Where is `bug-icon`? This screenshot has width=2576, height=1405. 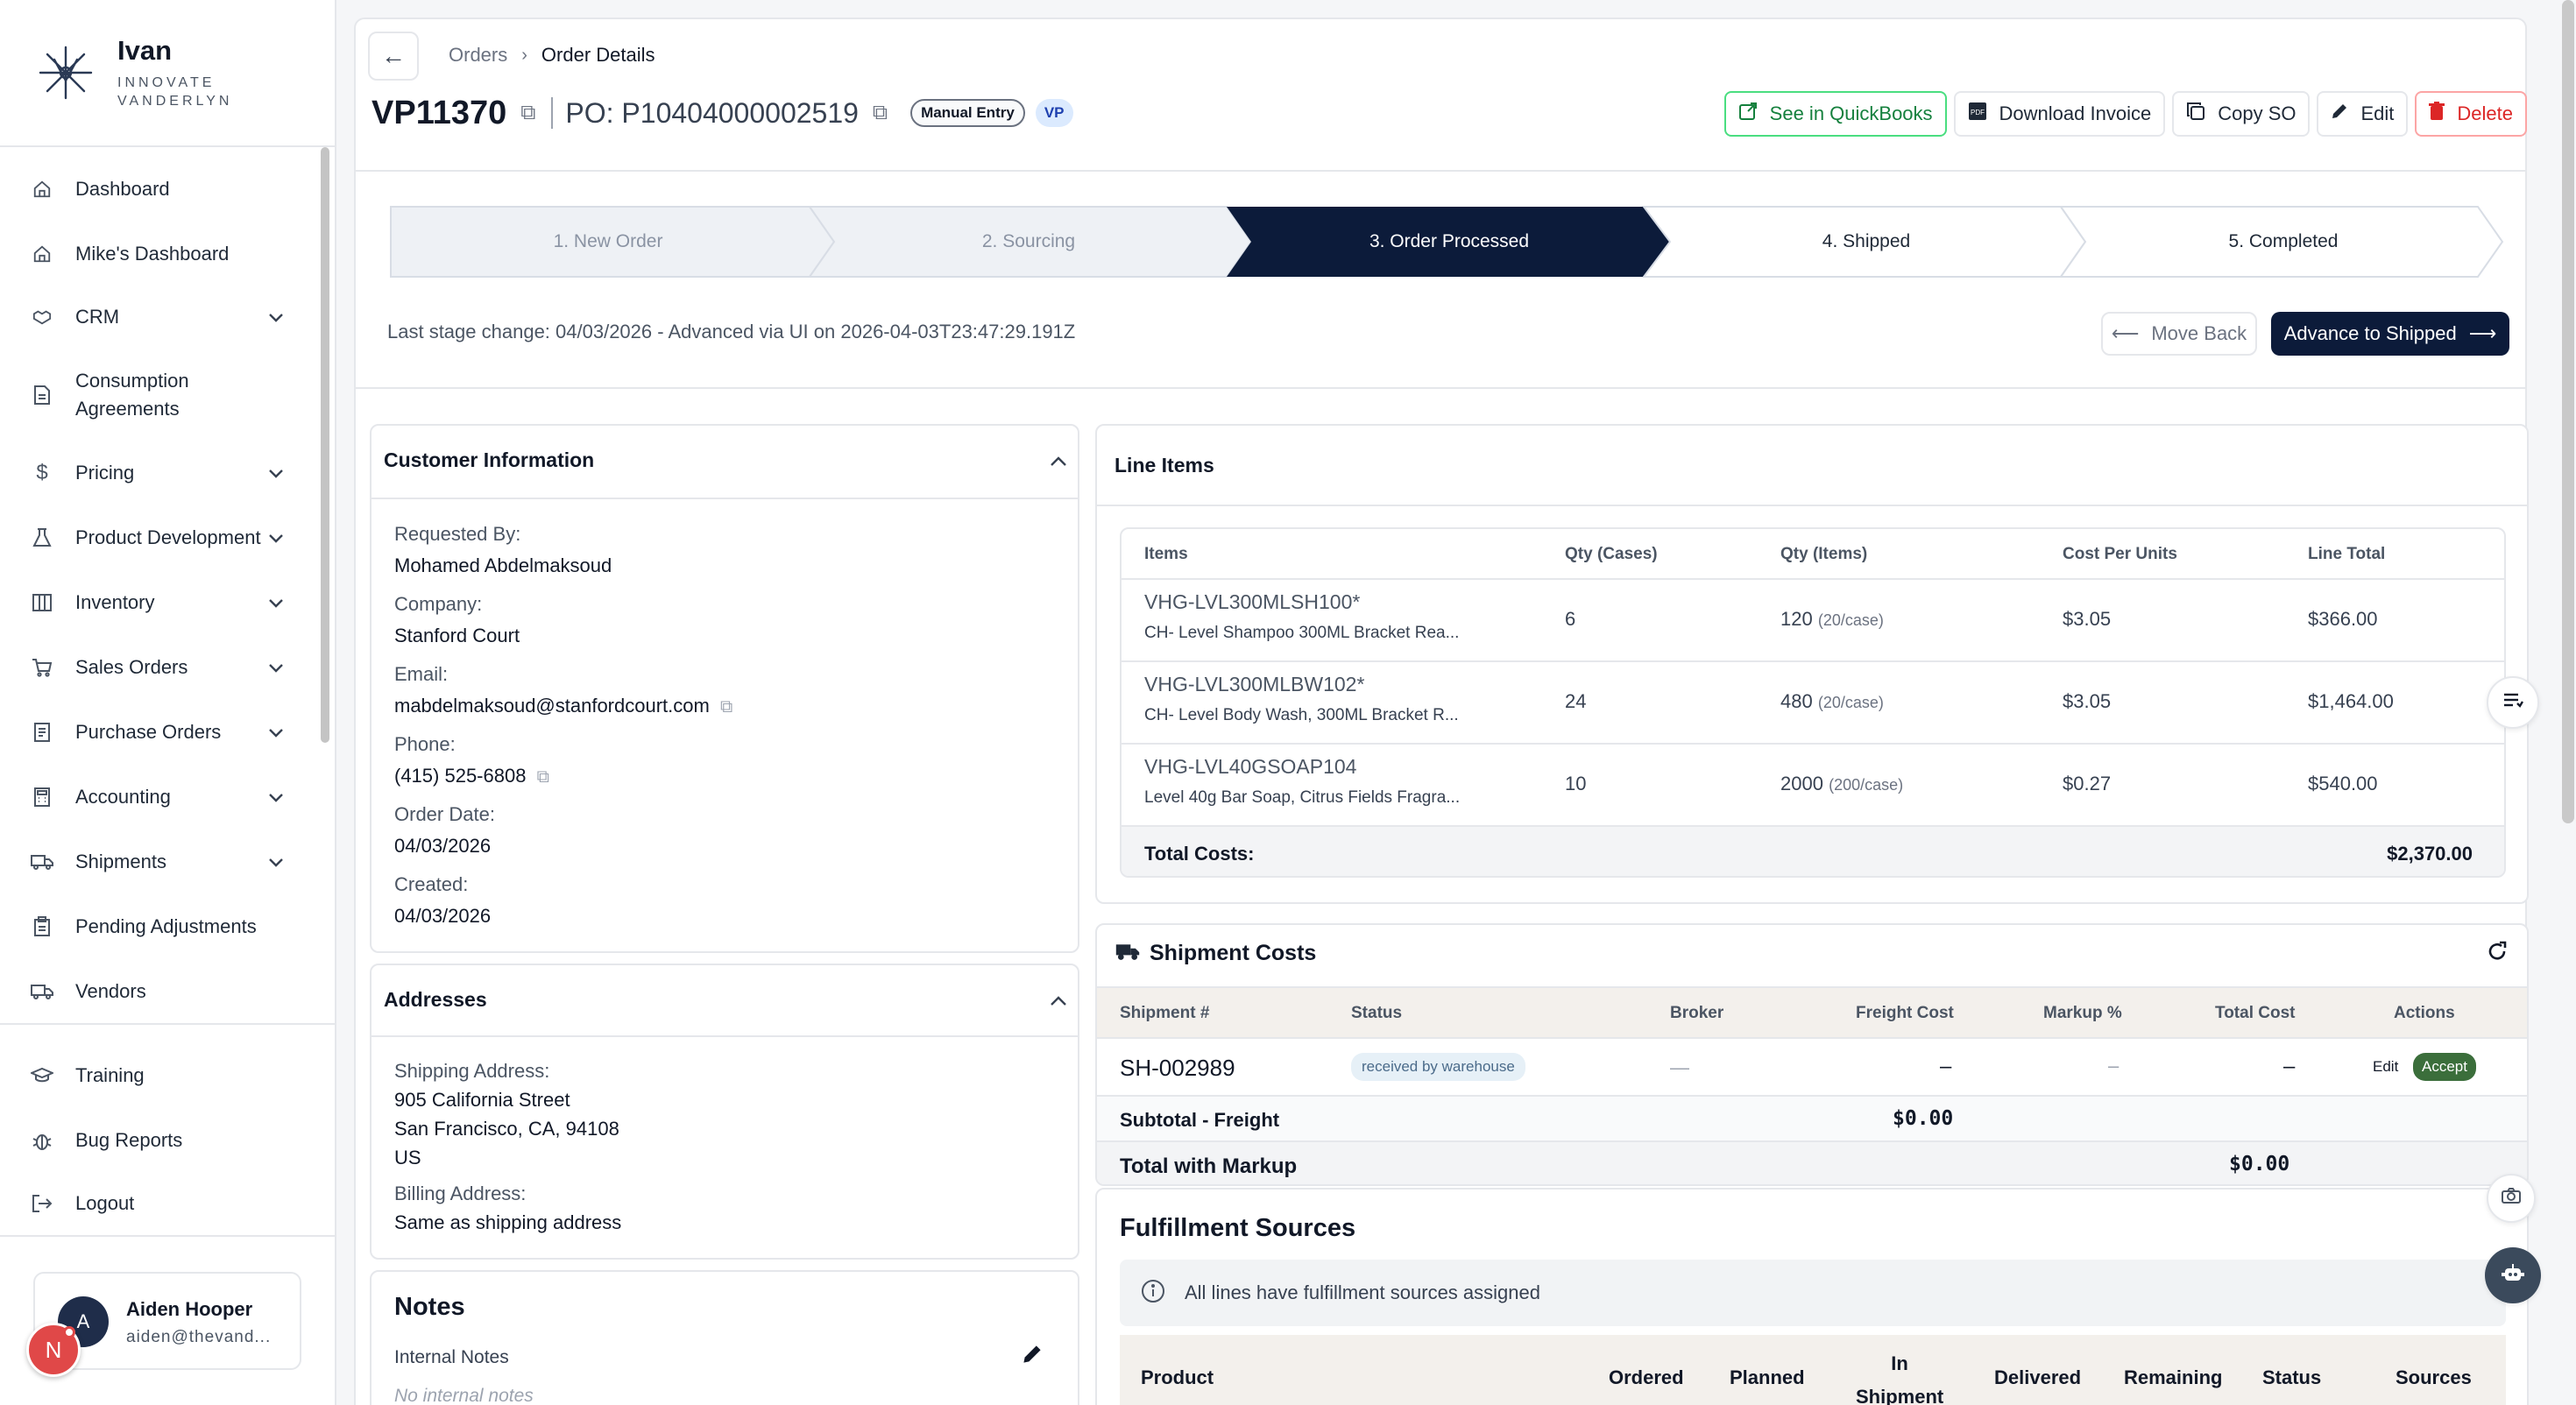 bug-icon is located at coordinates (42, 1140).